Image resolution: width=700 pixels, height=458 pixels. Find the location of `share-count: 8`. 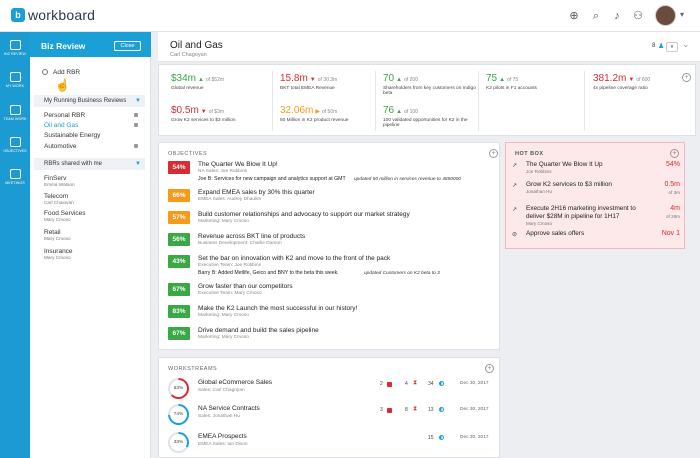

share-count: 8 is located at coordinates (653, 46).